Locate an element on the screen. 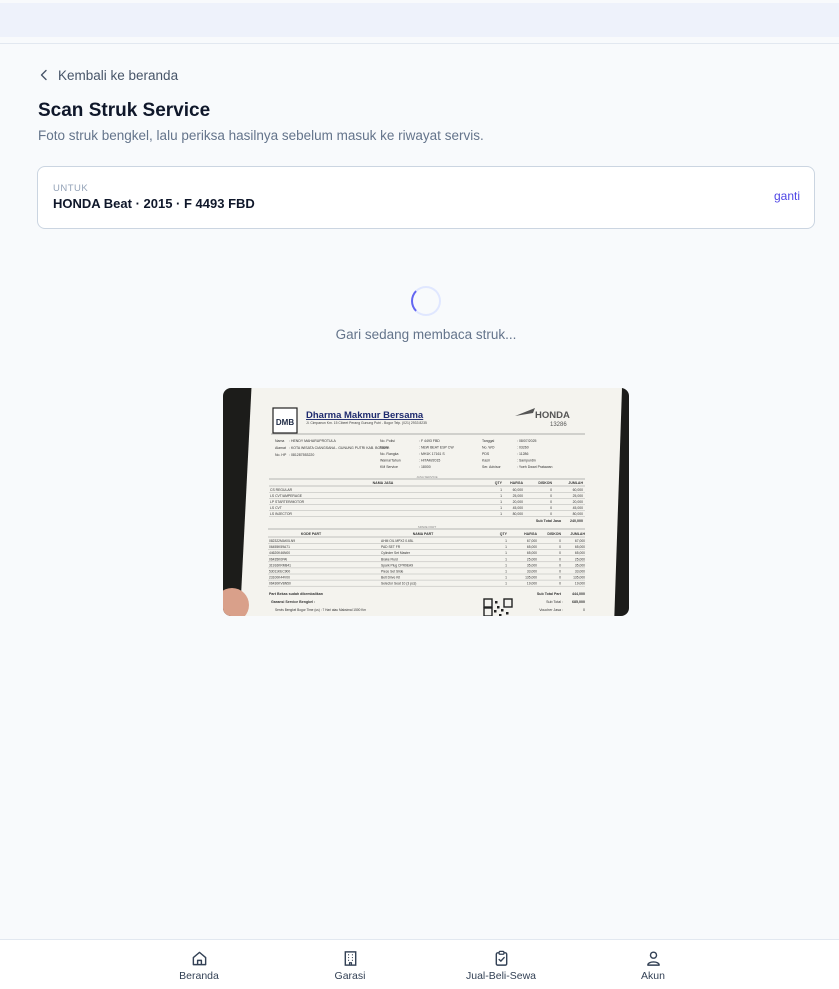 Image resolution: width=839 pixels, height=989 pixels. nav-beranda: Beranda is located at coordinates (199, 966).